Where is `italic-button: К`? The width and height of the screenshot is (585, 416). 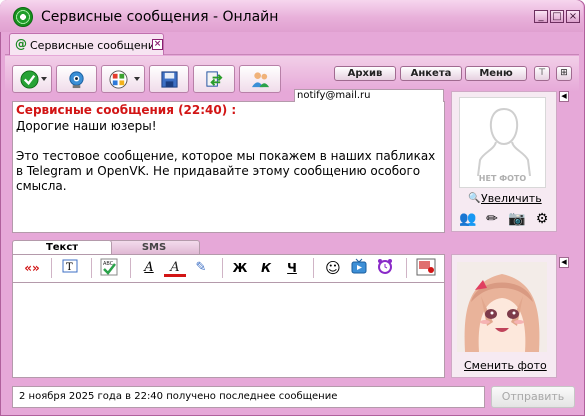
italic-button: К is located at coordinates (266, 268).